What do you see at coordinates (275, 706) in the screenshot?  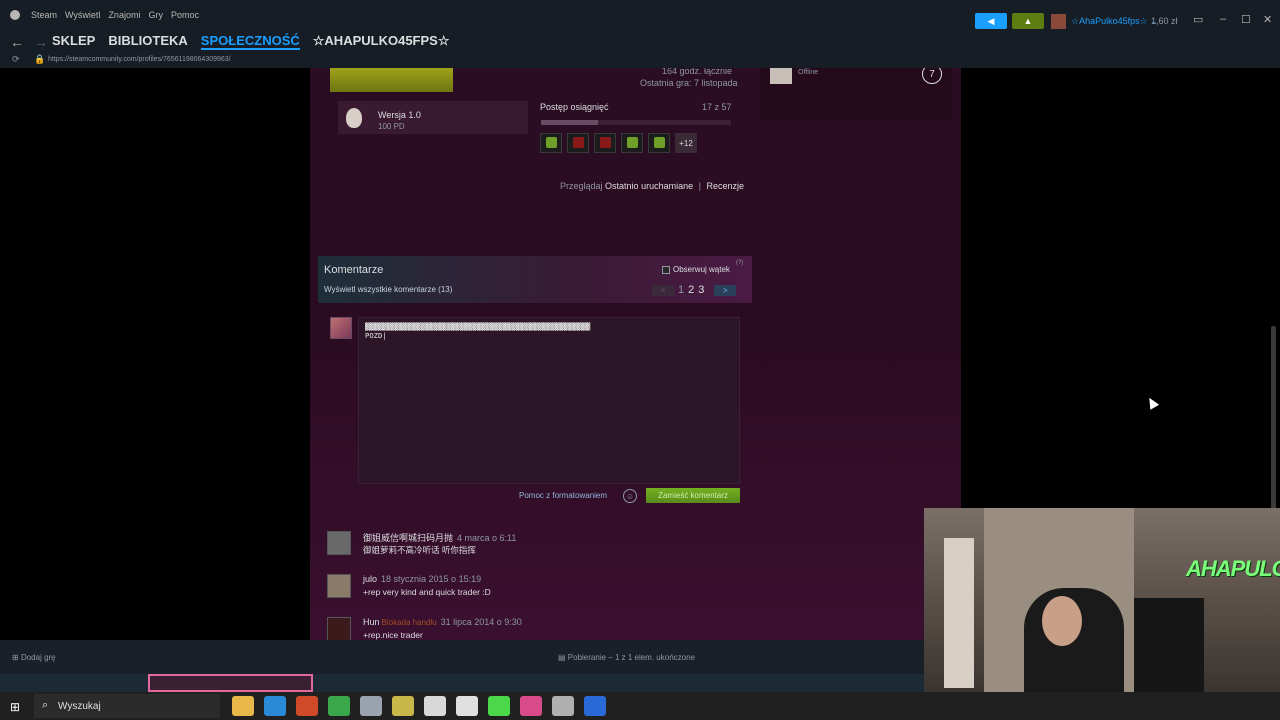 I see `edge-icon` at bounding box center [275, 706].